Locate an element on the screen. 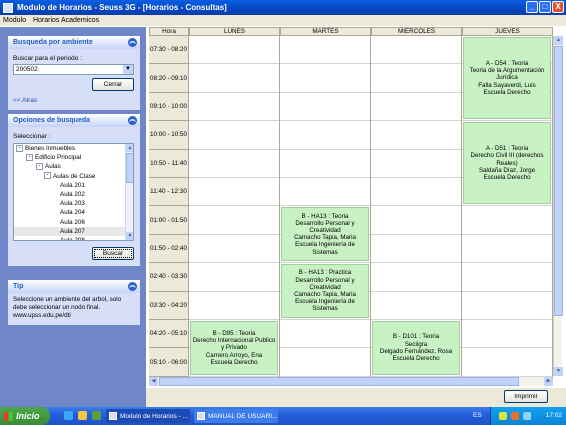 The width and height of the screenshot is (566, 425). tree-node: Aula 208 is located at coordinates (73, 238).